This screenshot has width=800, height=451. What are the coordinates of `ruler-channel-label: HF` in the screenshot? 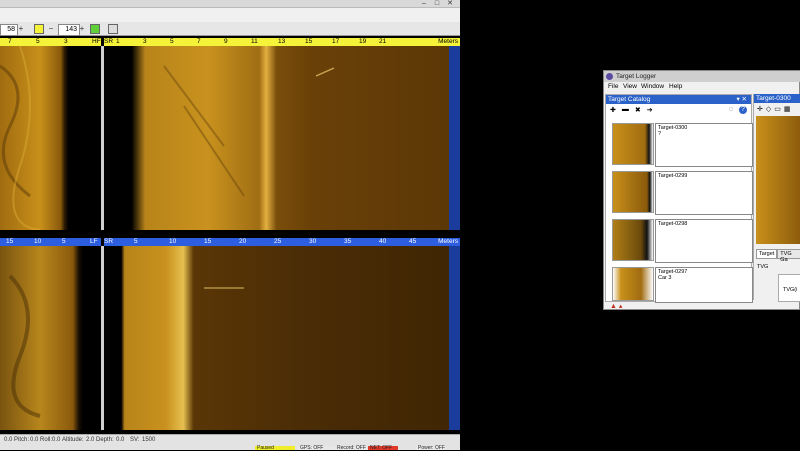 It's located at (96, 41).